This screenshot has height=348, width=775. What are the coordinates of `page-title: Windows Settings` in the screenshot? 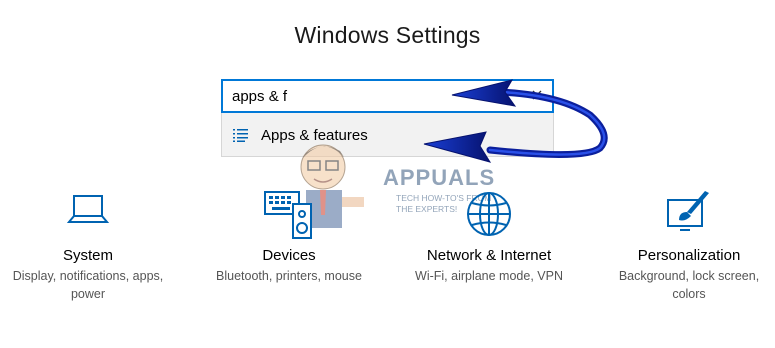 It's located at (387, 35).